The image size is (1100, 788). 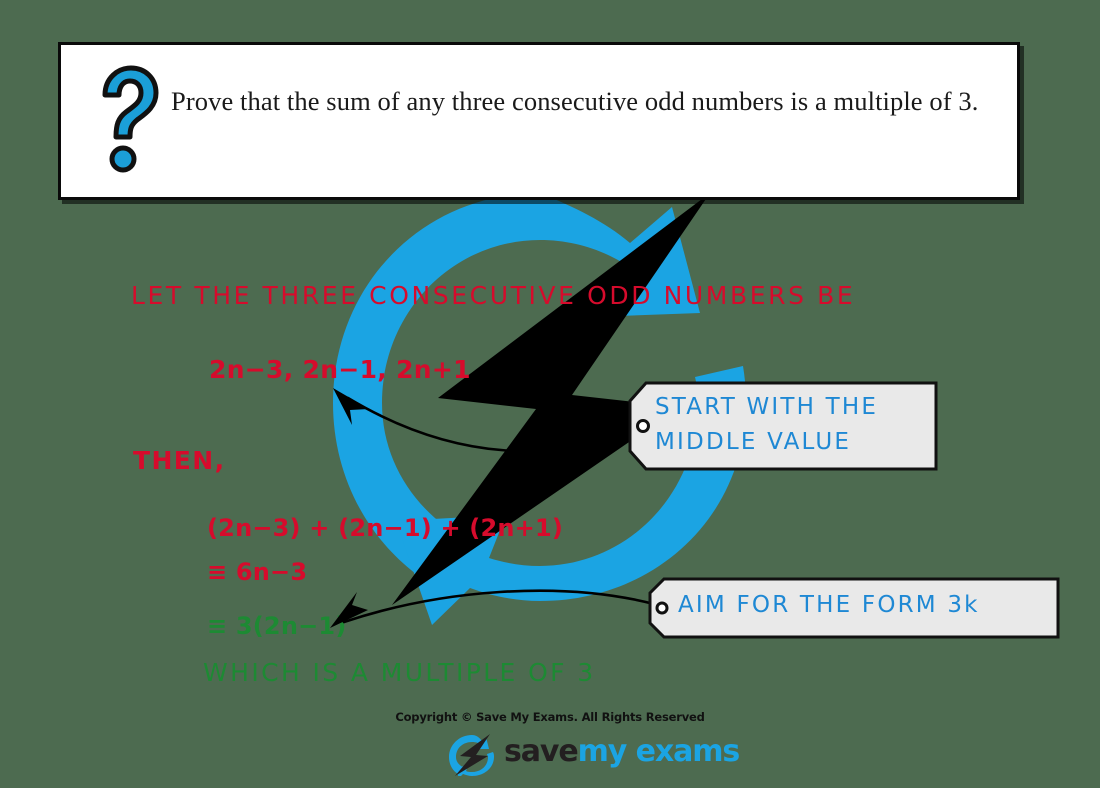 What do you see at coordinates (829, 605) in the screenshot?
I see `callout-line-1: AIM FOR THE FORM 3k` at bounding box center [829, 605].